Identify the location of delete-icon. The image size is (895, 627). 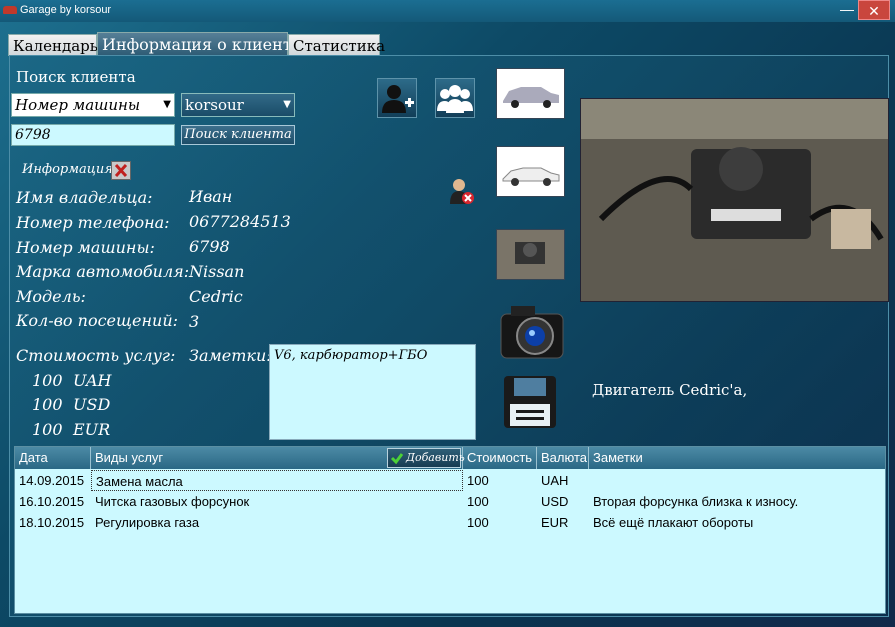
(121, 170).